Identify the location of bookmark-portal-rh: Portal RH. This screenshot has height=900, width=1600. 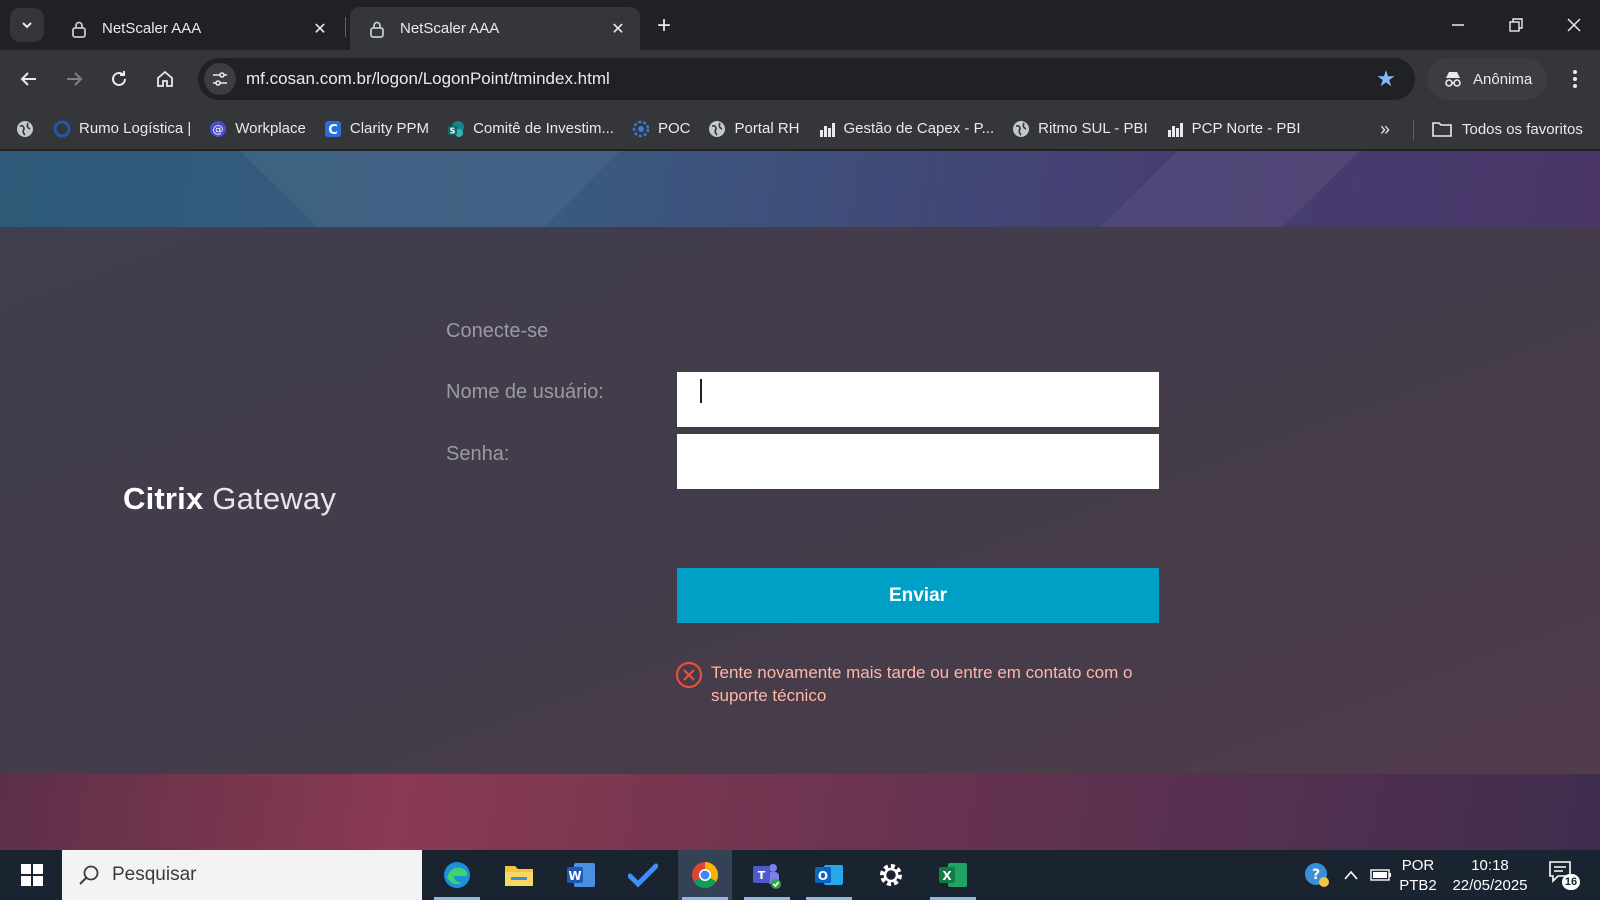
(753, 129).